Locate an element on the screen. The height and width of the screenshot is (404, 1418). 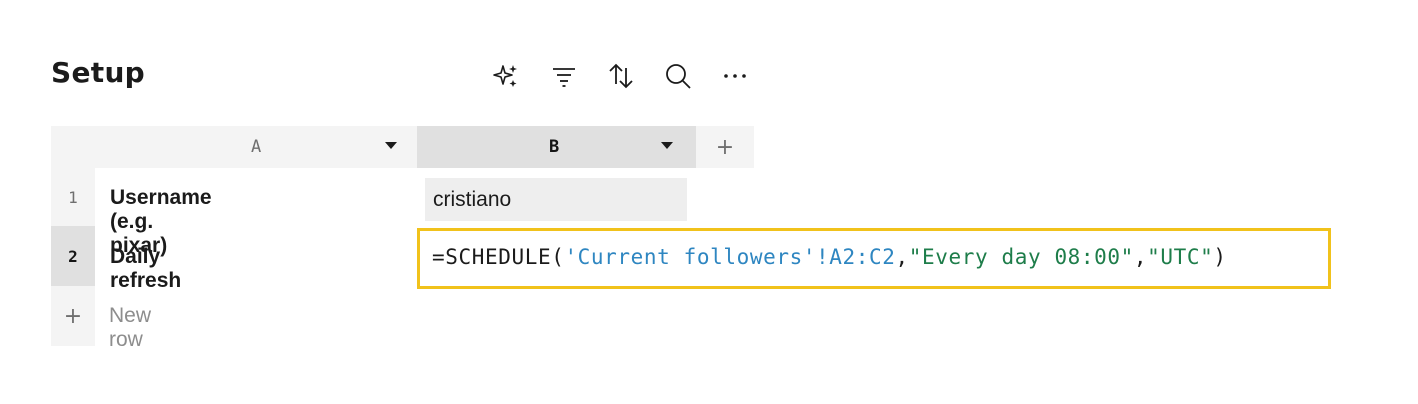
more-icon is located at coordinates (735, 76).